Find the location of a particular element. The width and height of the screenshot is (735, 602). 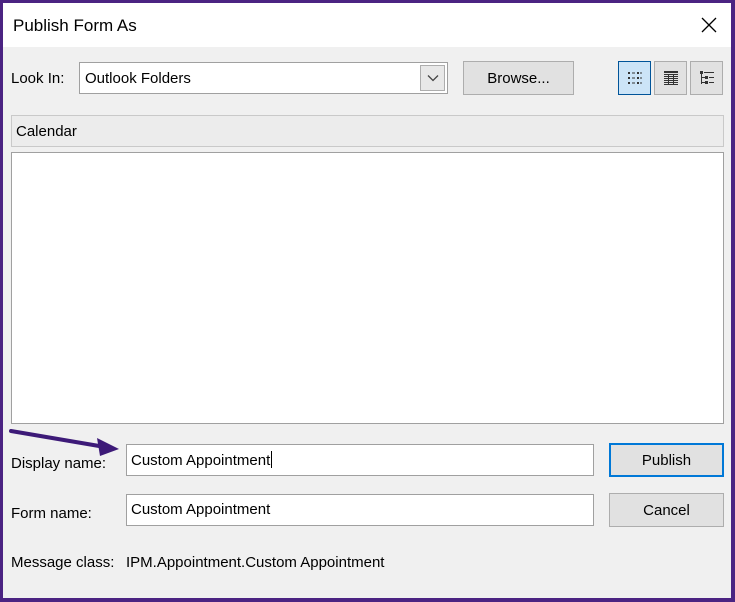

list-view-icon is located at coordinates (634, 78).